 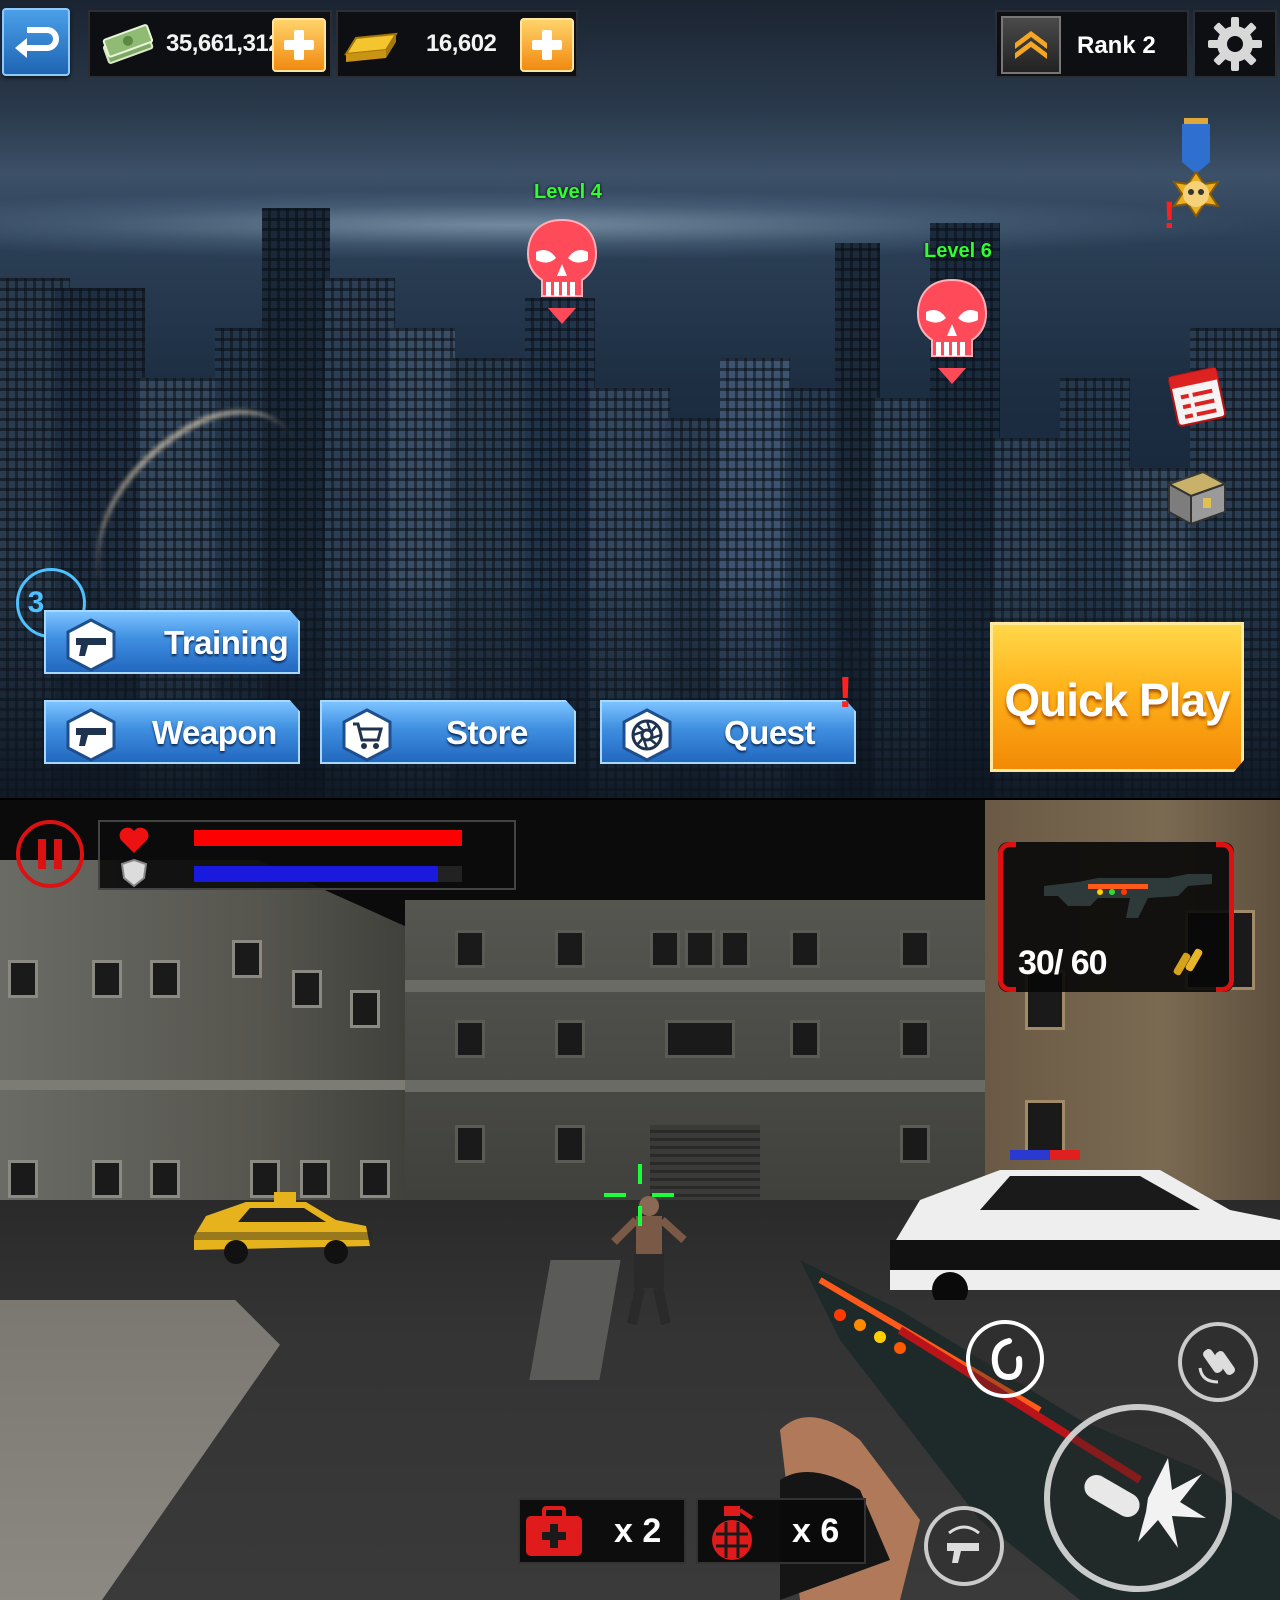 I want to click on gear-icon, so click(x=1235, y=44).